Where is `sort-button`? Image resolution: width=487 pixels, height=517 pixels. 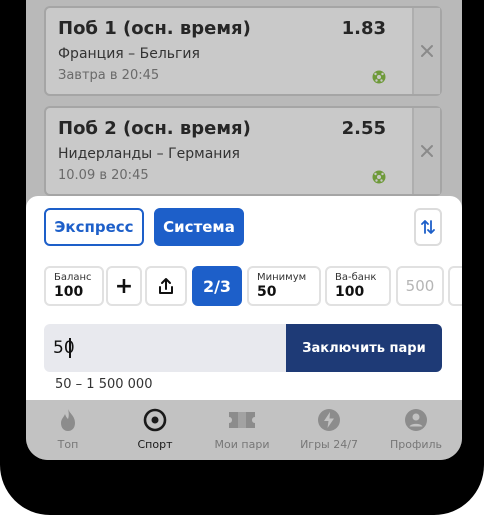
sort-button is located at coordinates (428, 227).